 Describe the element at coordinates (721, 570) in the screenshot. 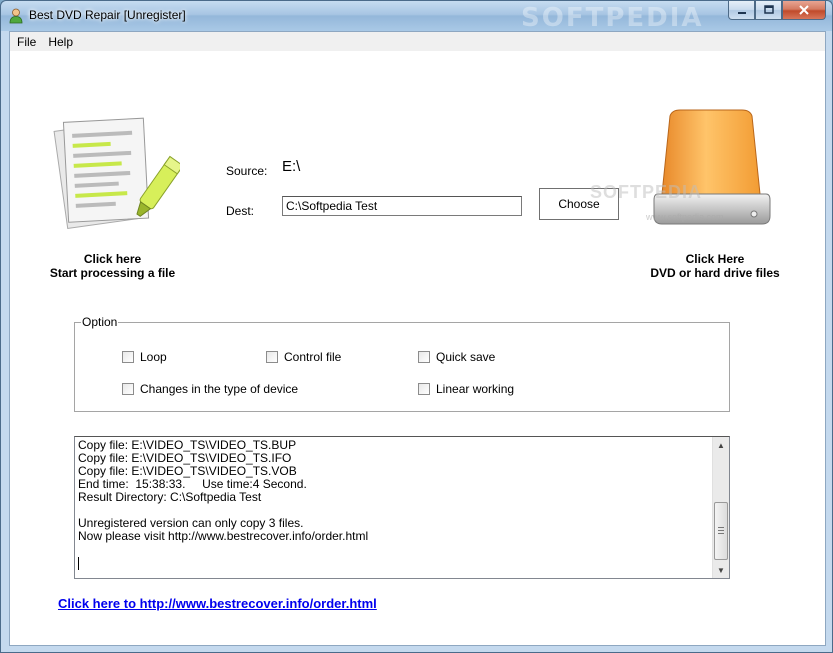

I see `scroll-down-arrow-icon: ▼` at that location.